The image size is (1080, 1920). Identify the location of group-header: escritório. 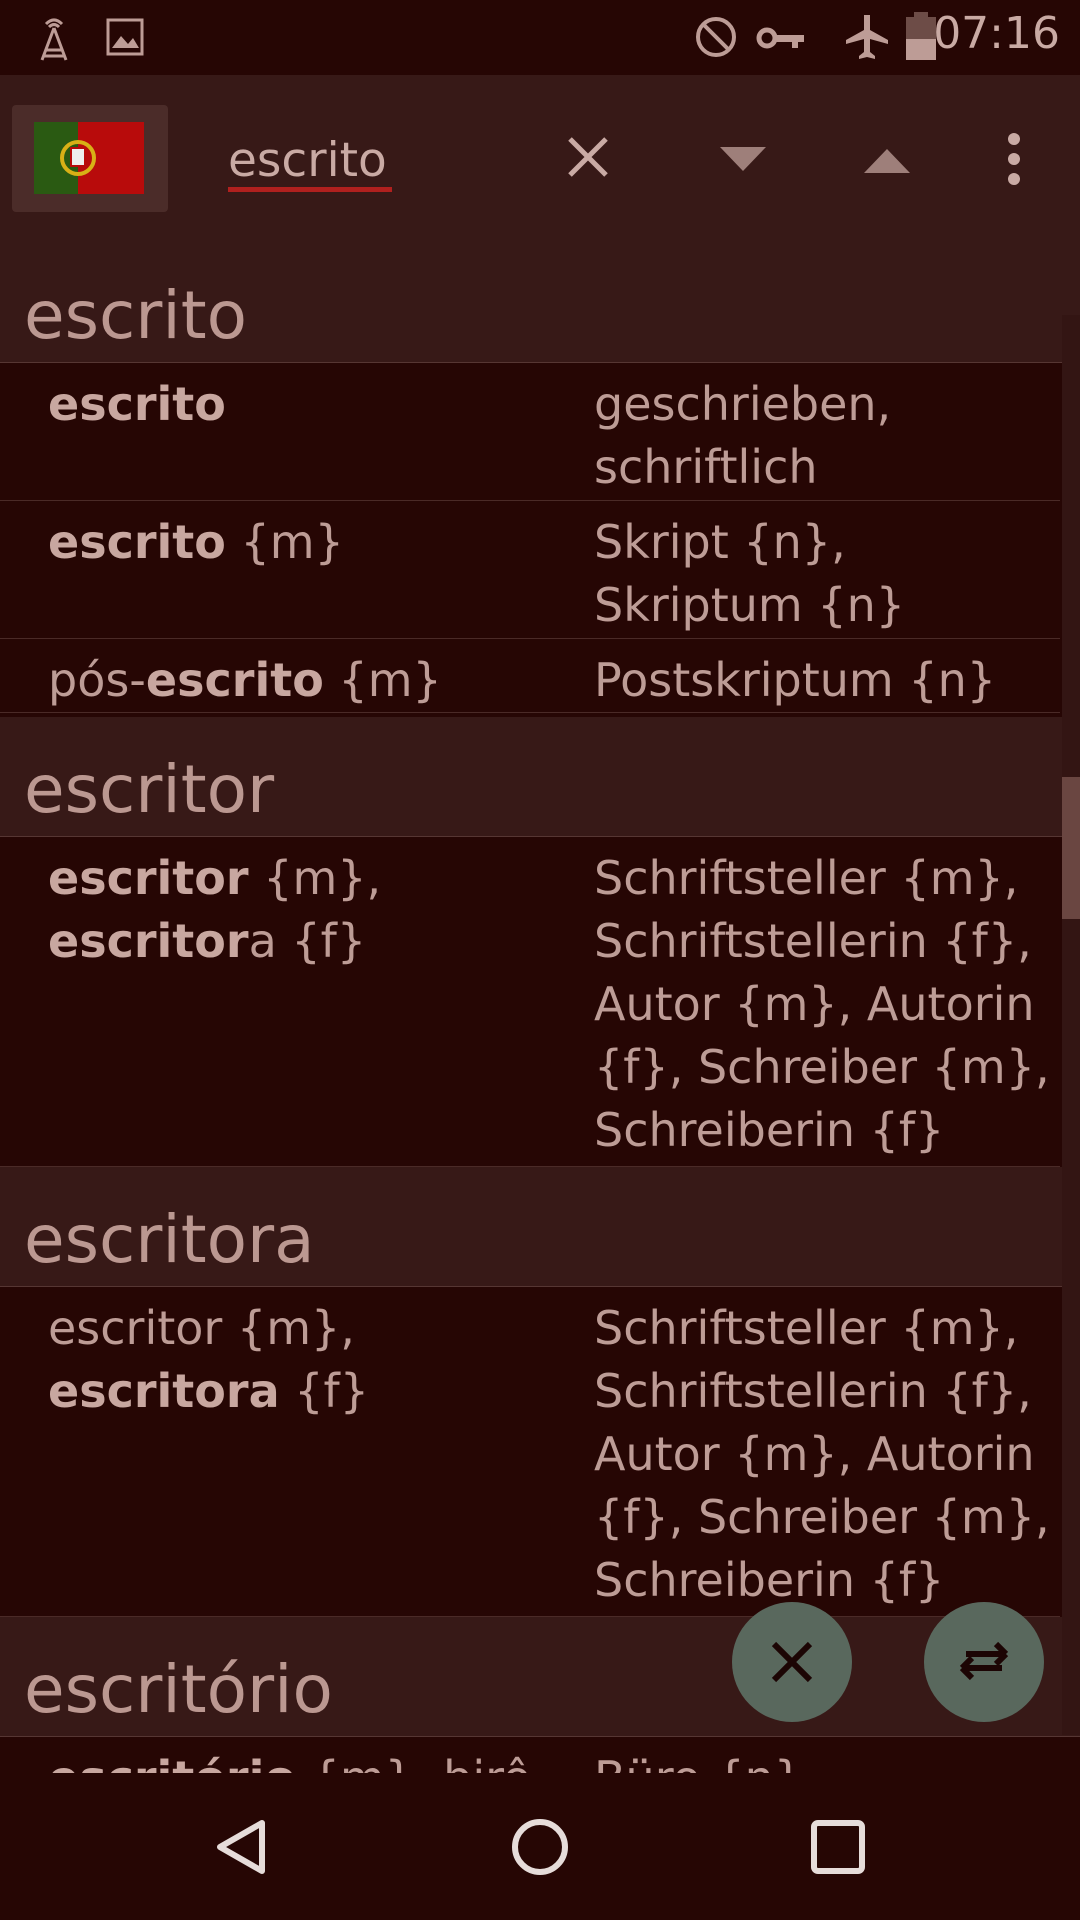
(540, 1677).